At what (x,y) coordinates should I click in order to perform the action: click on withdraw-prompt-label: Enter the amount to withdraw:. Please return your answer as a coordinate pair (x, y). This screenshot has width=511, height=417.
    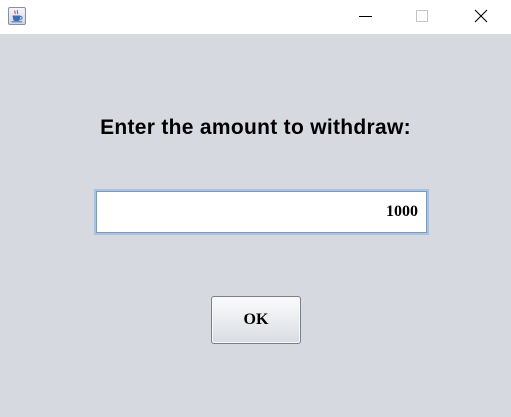
    Looking at the image, I should click on (255, 127).